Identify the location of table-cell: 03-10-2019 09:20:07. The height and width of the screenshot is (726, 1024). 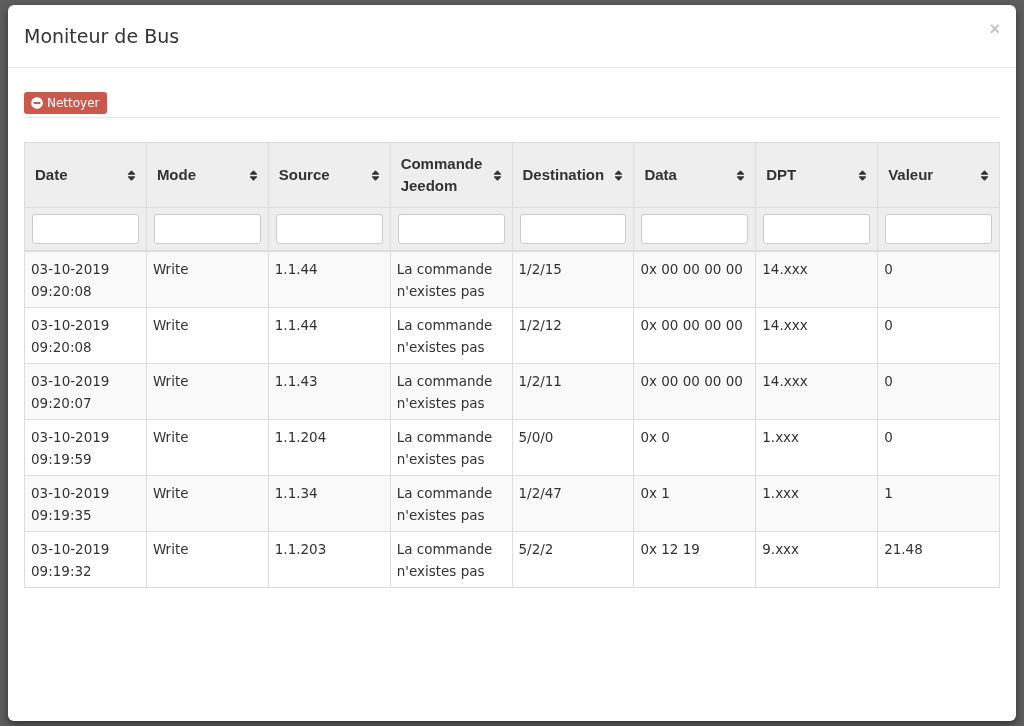
(85, 391).